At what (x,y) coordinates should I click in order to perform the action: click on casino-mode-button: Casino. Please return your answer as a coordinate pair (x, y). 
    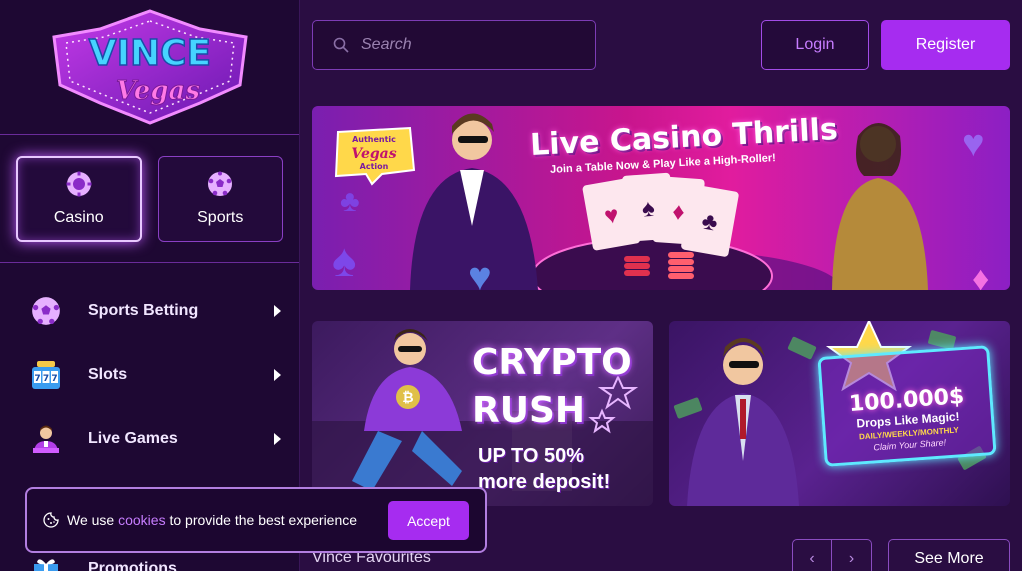
    Looking at the image, I should click on (79, 199).